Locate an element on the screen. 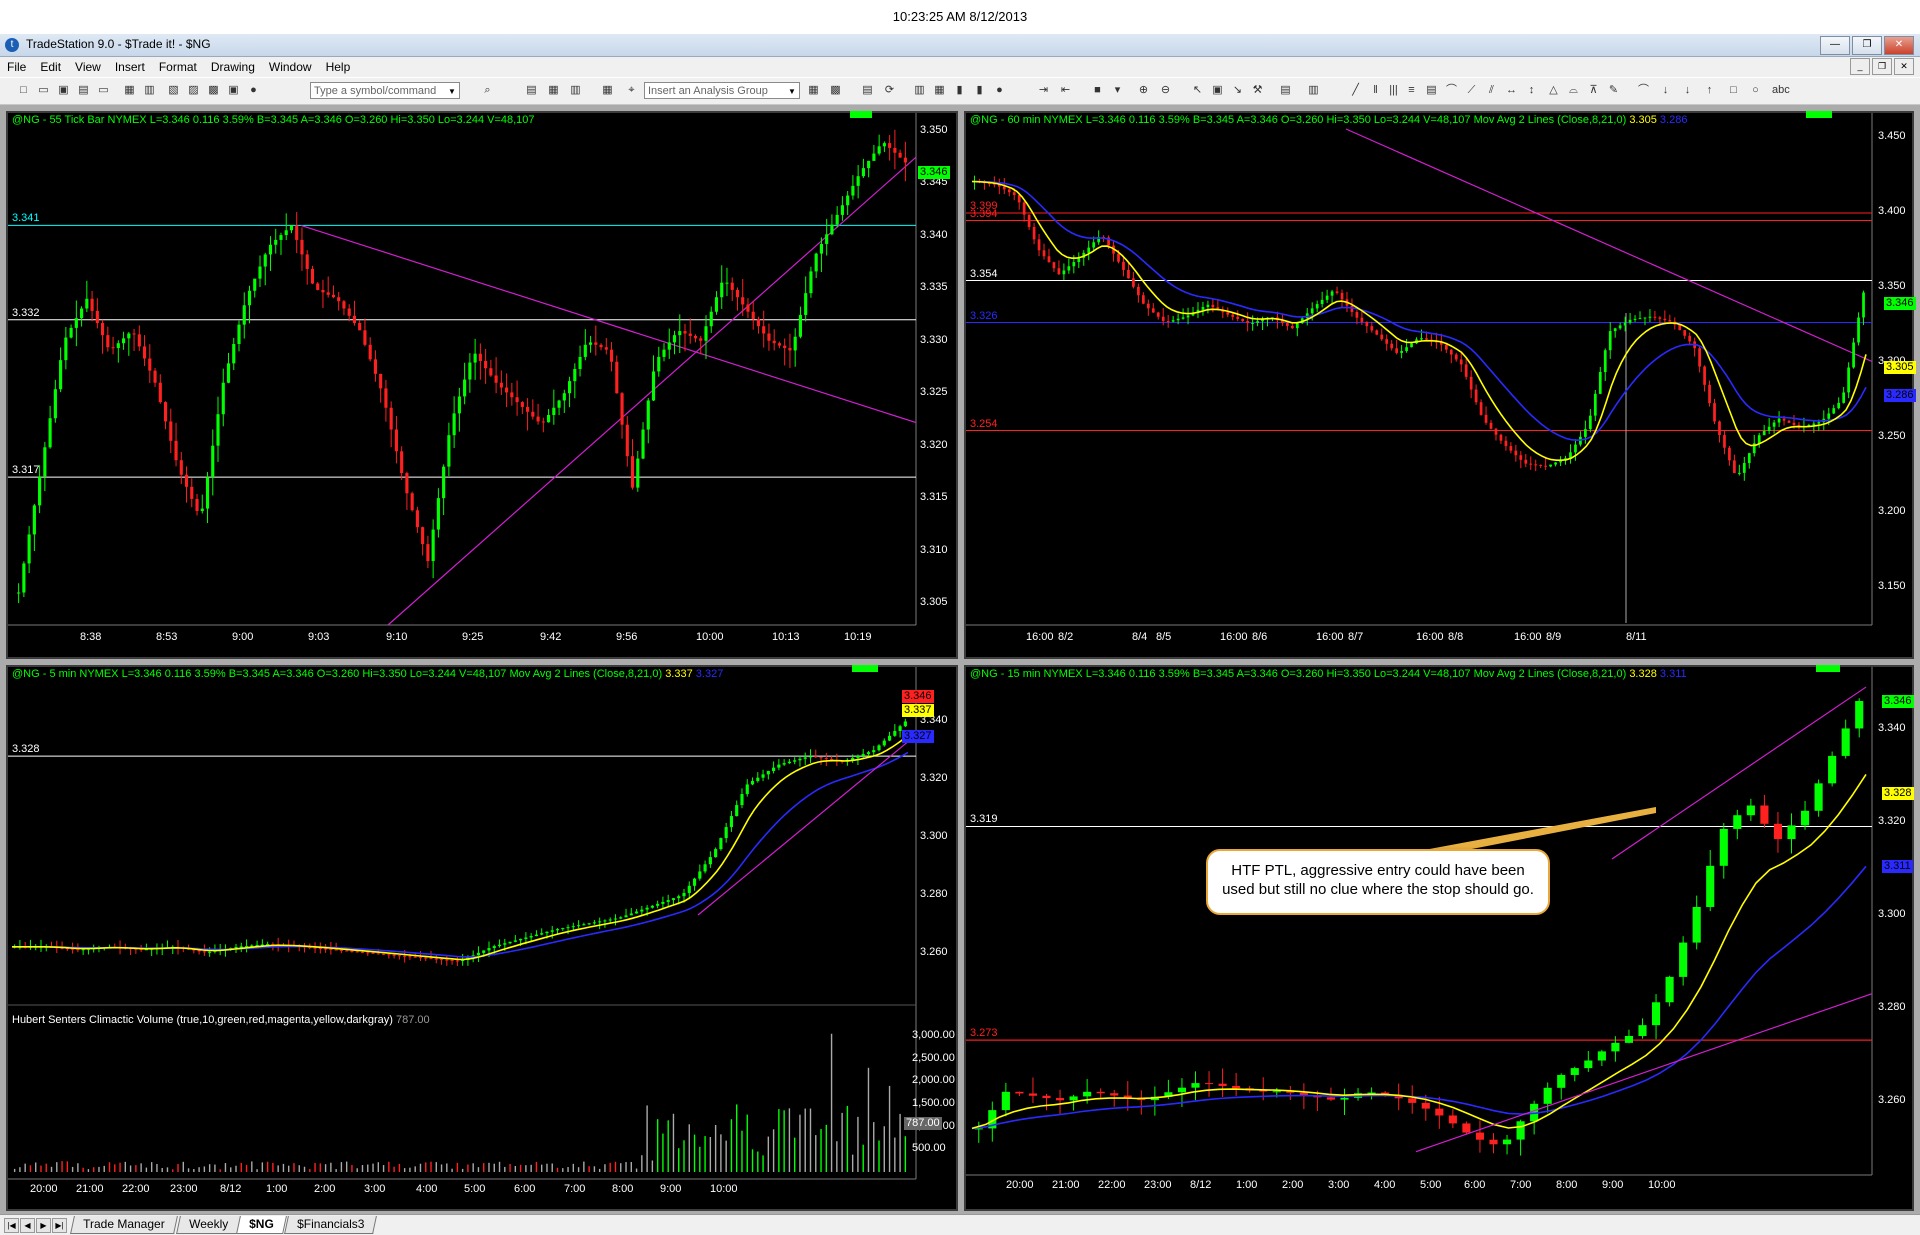 The image size is (1920, 1235). bar-chart-icon: ▥ is located at coordinates (919, 90).